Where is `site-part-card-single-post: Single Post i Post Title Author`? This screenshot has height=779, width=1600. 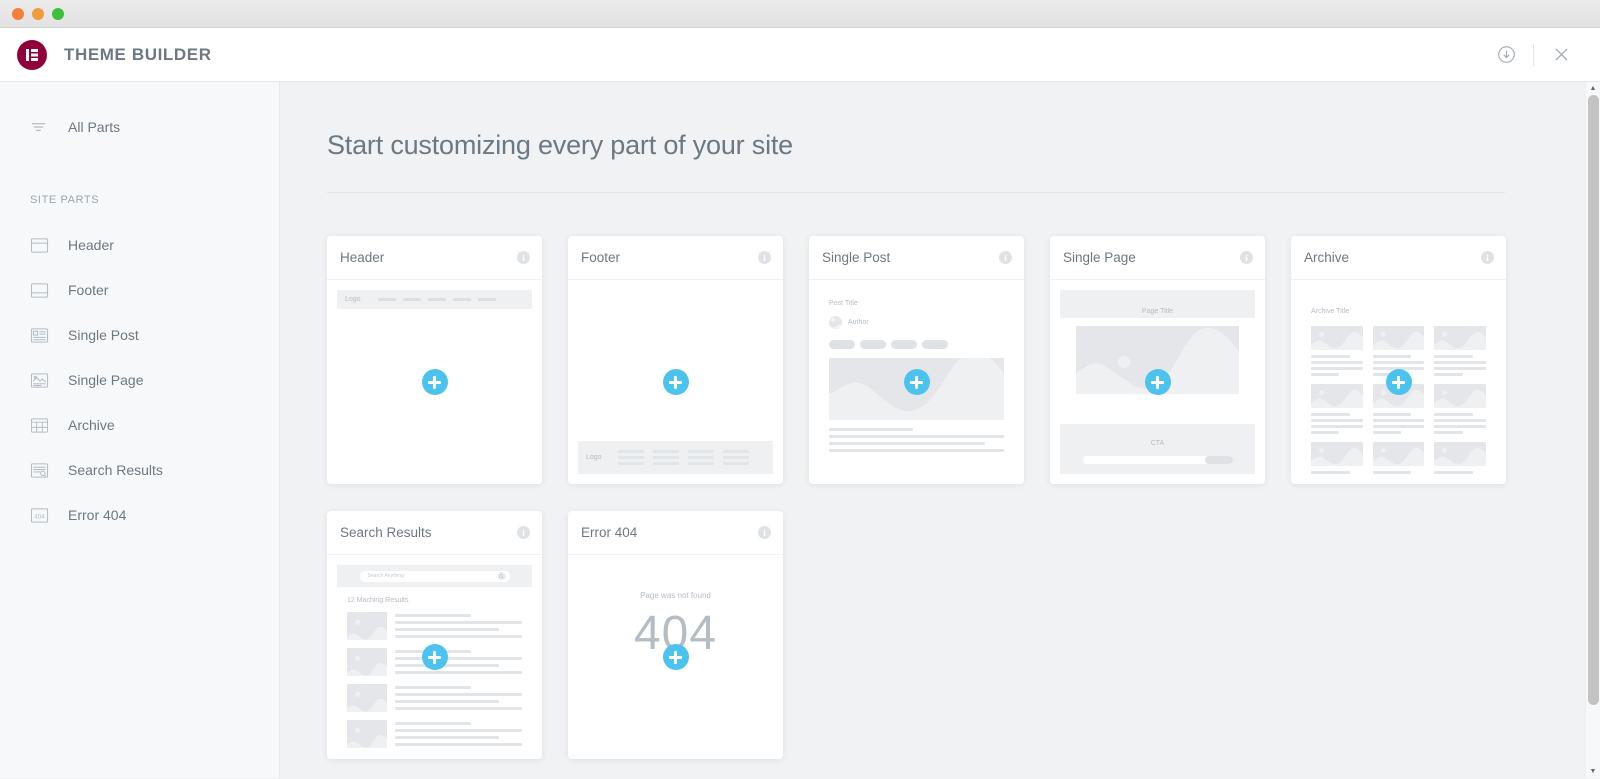
site-part-card-single-post: Single Post i Post Title Author is located at coordinates (916, 360).